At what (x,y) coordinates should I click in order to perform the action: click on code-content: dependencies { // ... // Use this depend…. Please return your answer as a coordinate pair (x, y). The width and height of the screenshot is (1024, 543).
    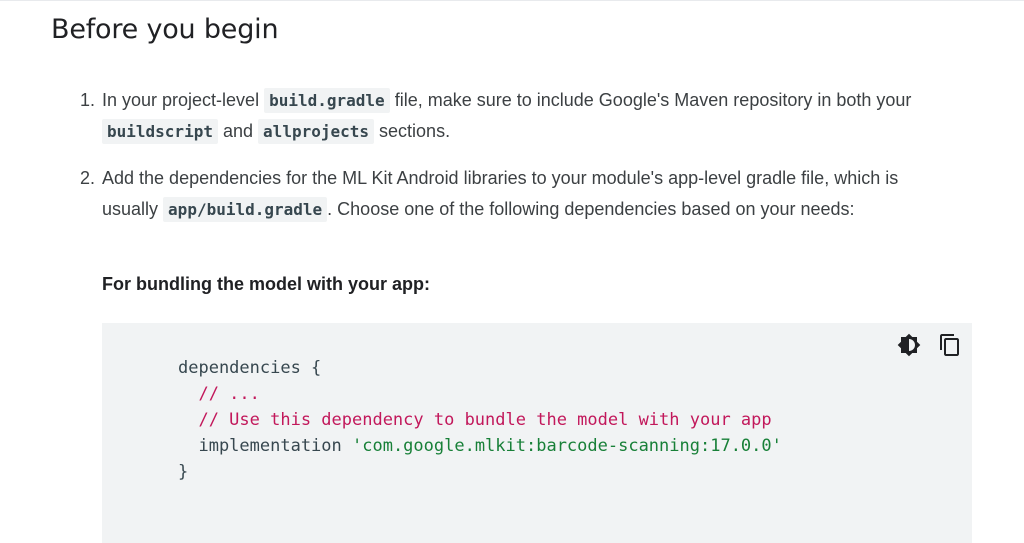
    Looking at the image, I should click on (480, 420).